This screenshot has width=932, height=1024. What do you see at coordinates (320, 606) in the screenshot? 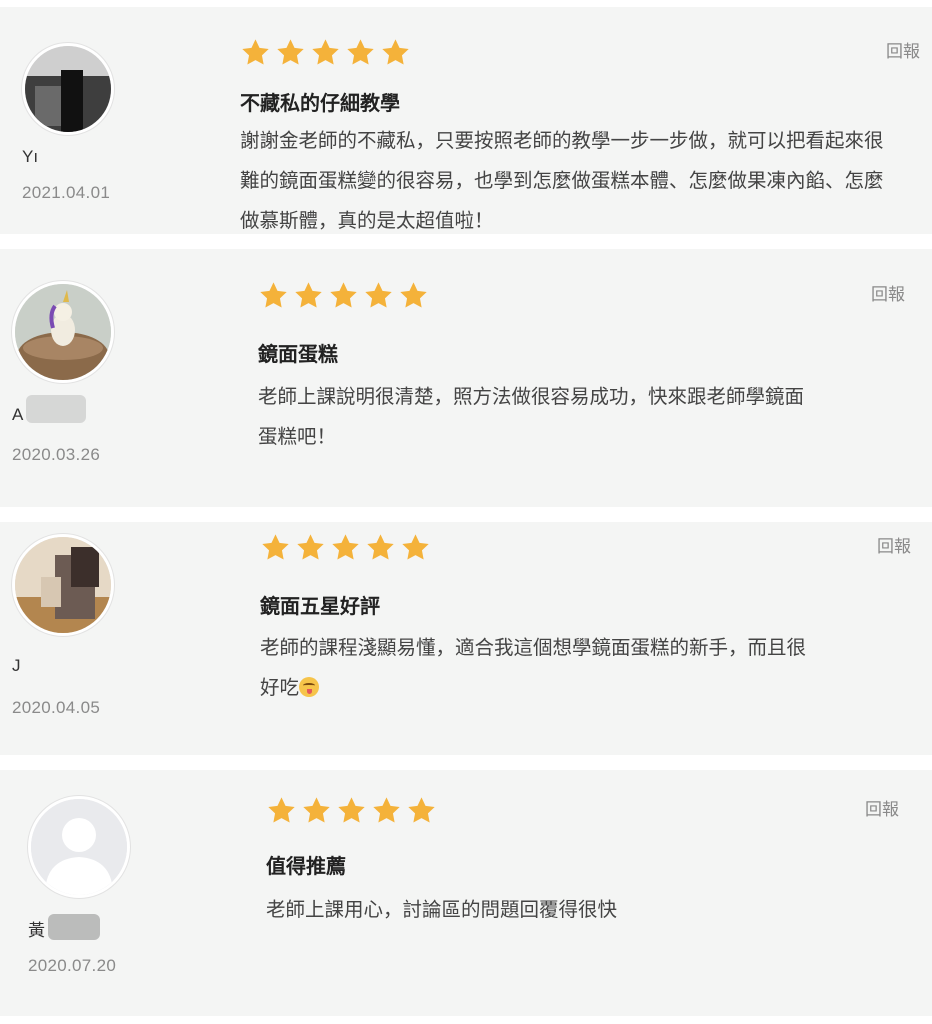
I see `review-title: 鏡面五星好評` at bounding box center [320, 606].